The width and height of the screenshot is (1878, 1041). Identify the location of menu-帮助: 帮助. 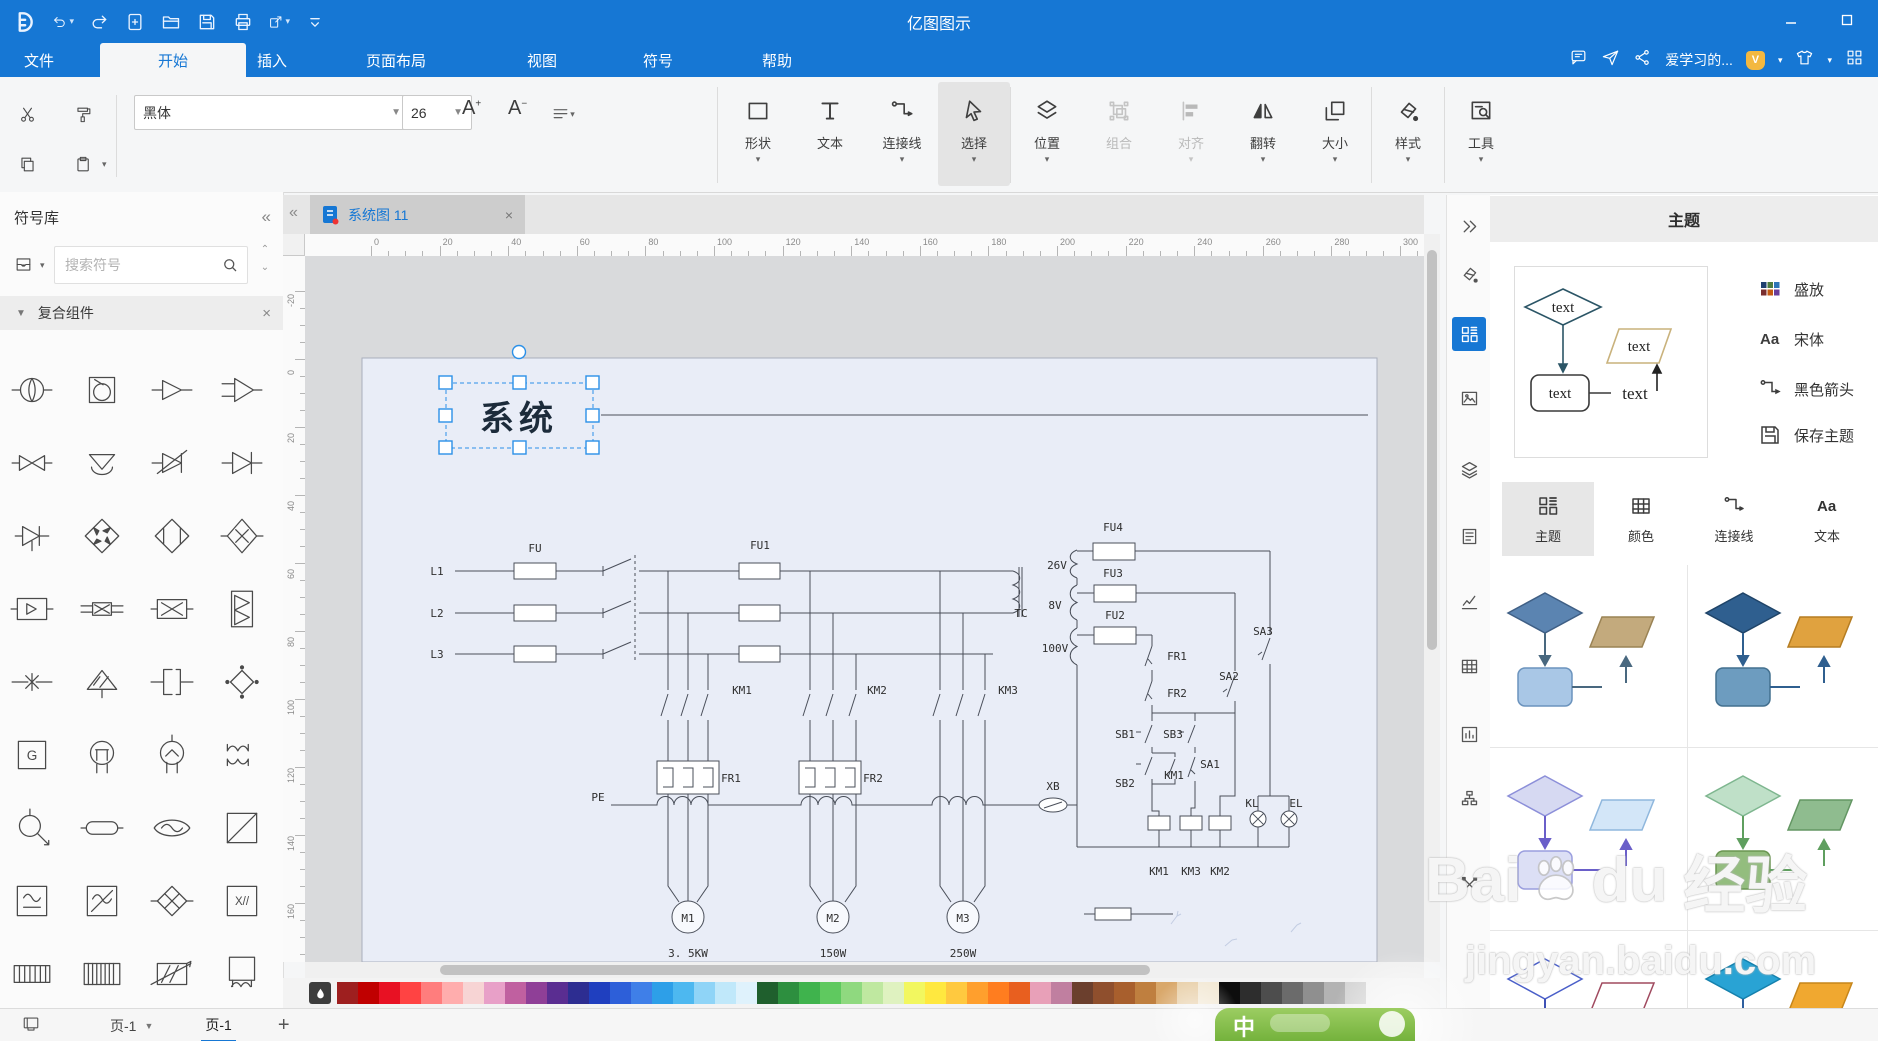
(777, 60).